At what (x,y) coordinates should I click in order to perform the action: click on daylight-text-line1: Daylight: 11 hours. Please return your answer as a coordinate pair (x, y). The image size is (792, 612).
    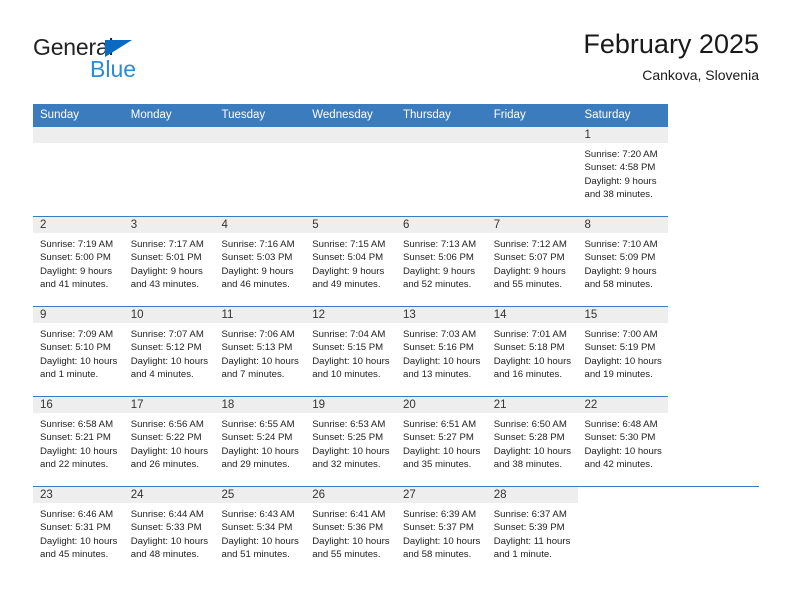
    Looking at the image, I should click on (532, 541).